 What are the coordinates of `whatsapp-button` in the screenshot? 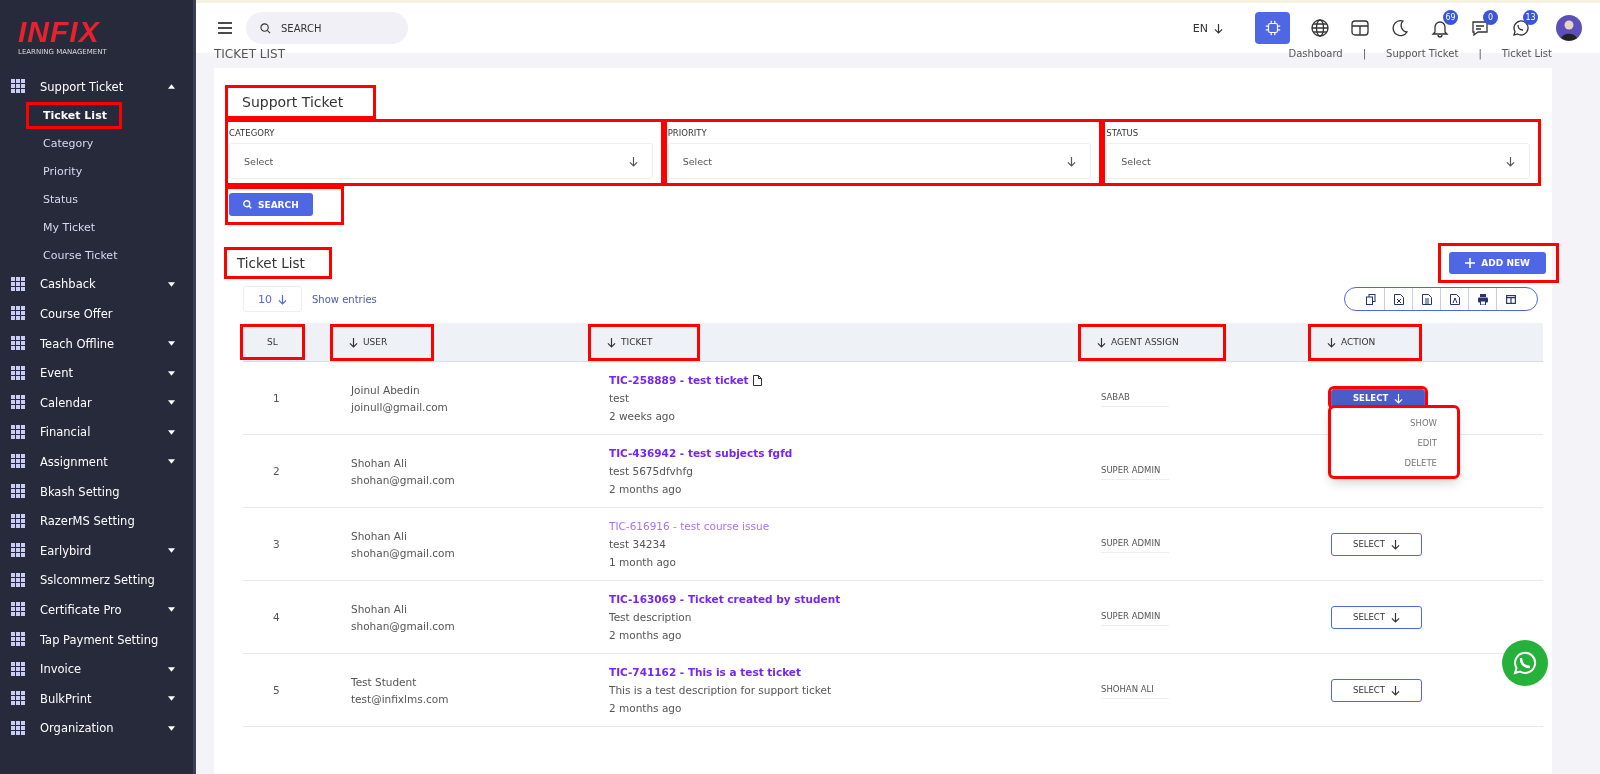 It's located at (1525, 663).